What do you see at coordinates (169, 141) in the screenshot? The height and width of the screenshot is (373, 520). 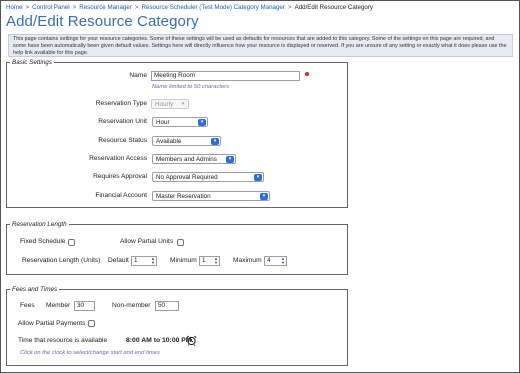 I see `resource-status-value: Available` at bounding box center [169, 141].